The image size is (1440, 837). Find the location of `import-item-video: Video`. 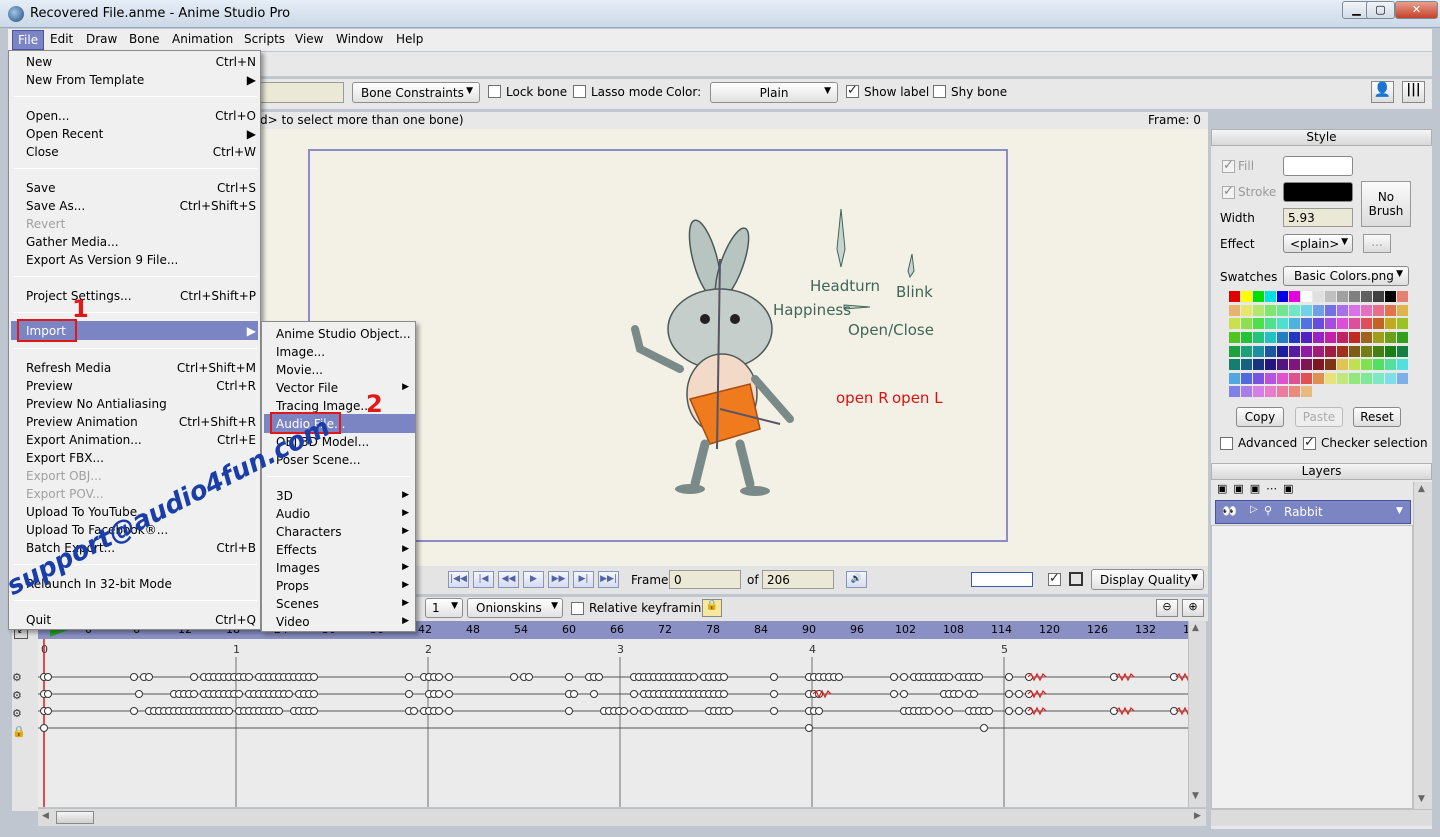

import-item-video: Video is located at coordinates (293, 622).